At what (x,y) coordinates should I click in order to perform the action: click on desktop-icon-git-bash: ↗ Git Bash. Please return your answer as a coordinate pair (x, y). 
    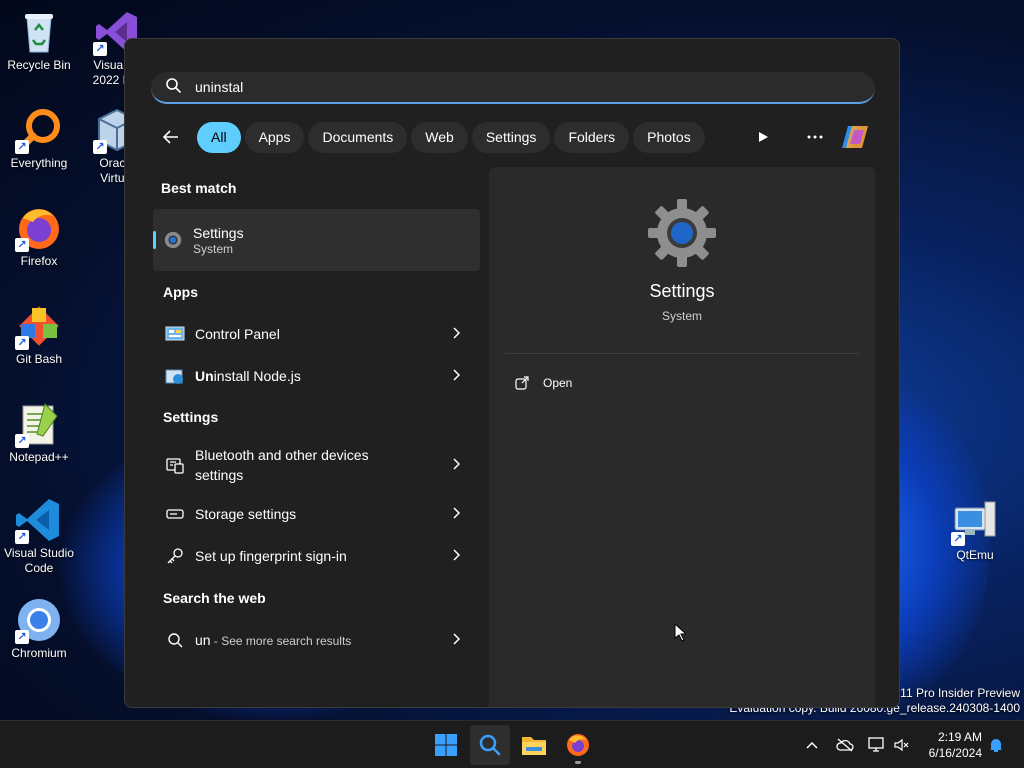
    Looking at the image, I should click on (39, 334).